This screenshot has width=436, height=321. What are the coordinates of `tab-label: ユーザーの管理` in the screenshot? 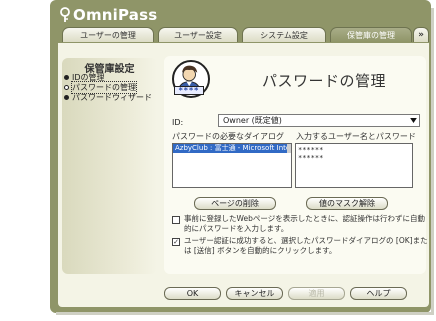 It's located at (108, 35).